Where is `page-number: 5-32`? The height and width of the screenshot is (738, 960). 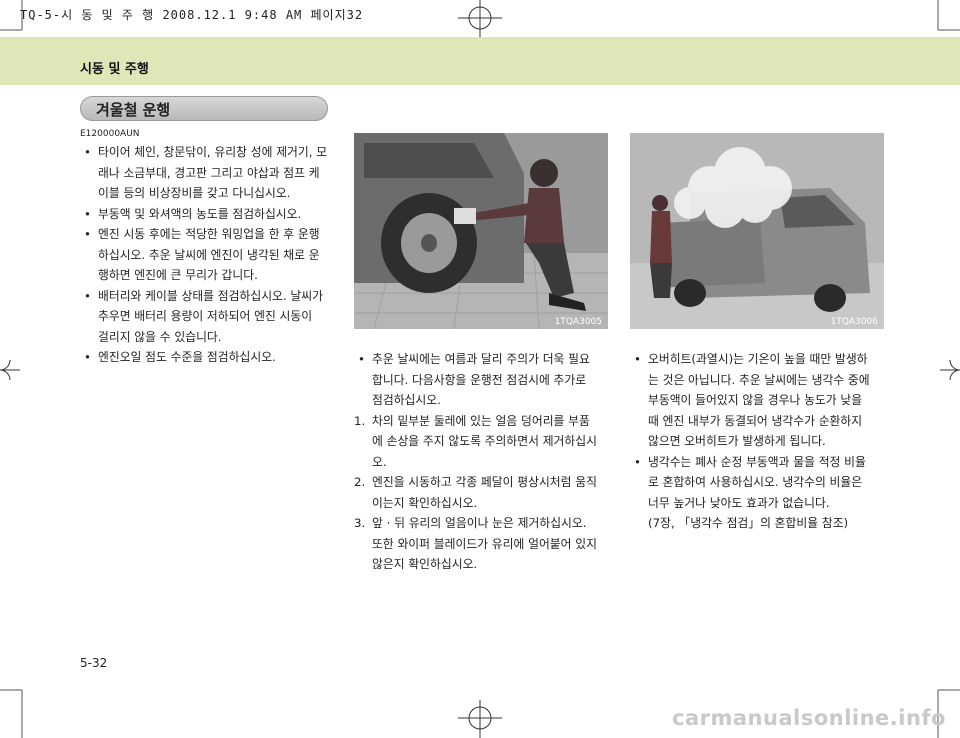
page-number: 5-32 is located at coordinates (94, 663).